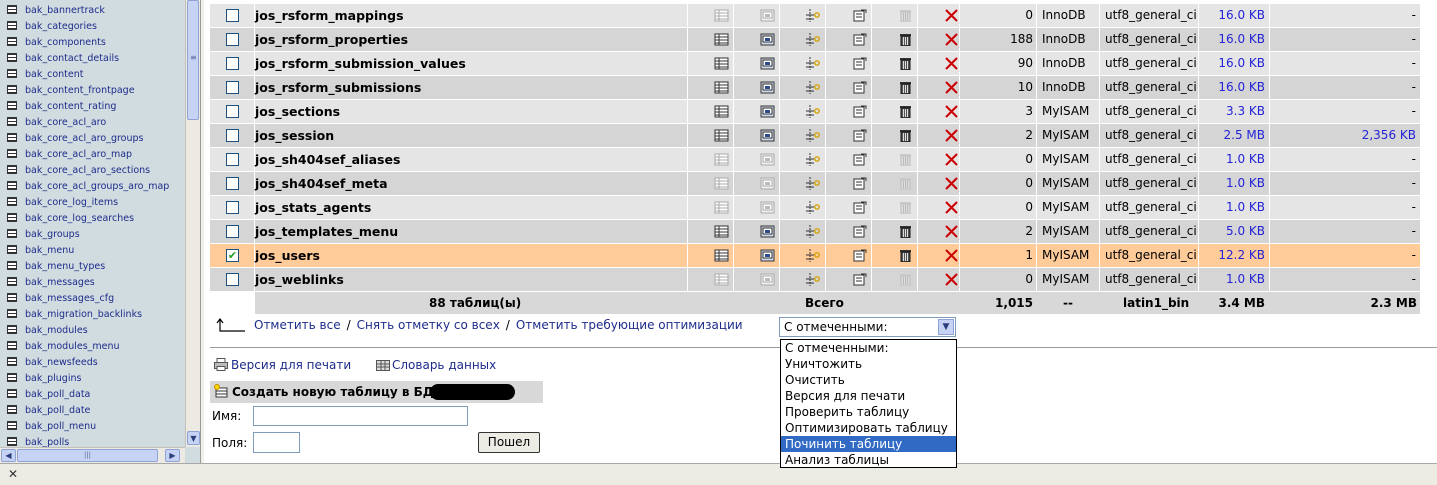 The width and height of the screenshot is (1437, 485). Describe the element at coordinates (72, 58) in the screenshot. I see `sidebar-table-name: bak_contact_details` at that location.